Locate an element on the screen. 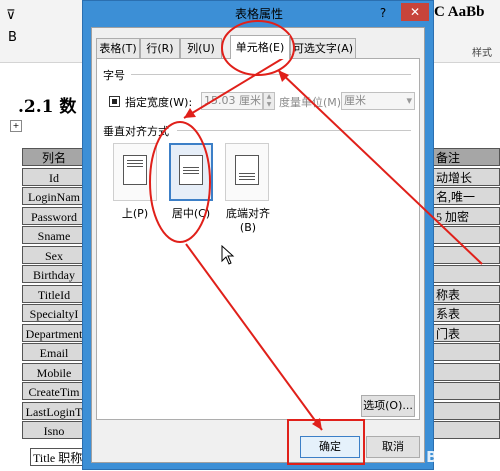 This screenshot has height=471, width=500. align-bottom-icon is located at coordinates (247, 170).